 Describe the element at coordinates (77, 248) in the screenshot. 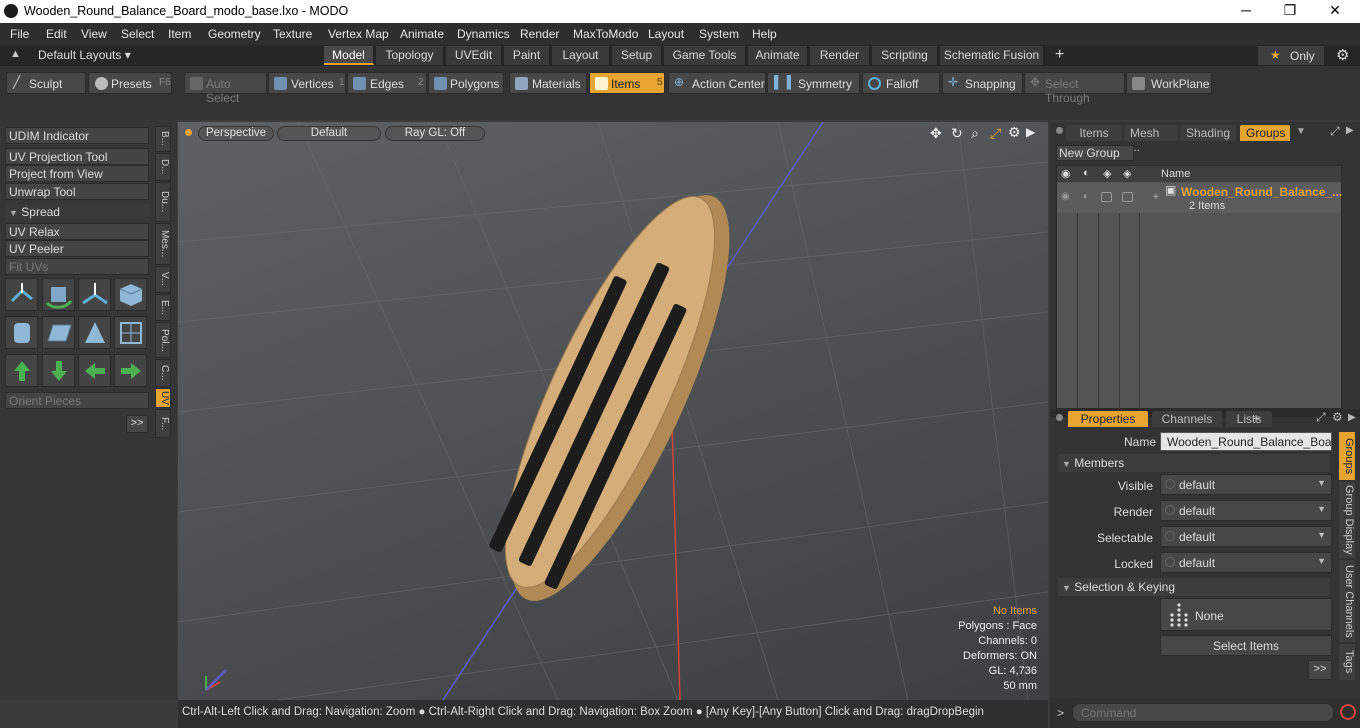

I see `uv-peeler-button: UV Peeler` at that location.